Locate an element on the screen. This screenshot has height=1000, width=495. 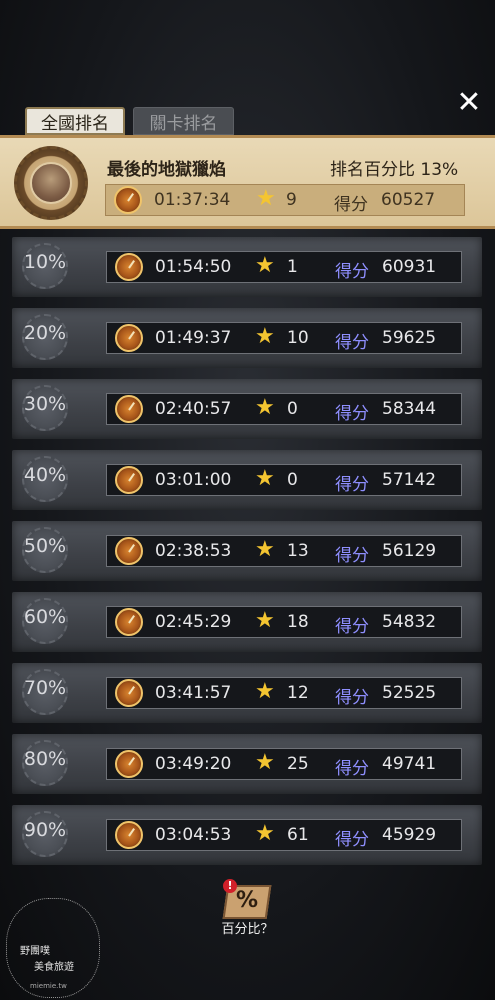
row-stat-bar: 01:49:37 ★ 10 得分 59625 is located at coordinates (284, 338).